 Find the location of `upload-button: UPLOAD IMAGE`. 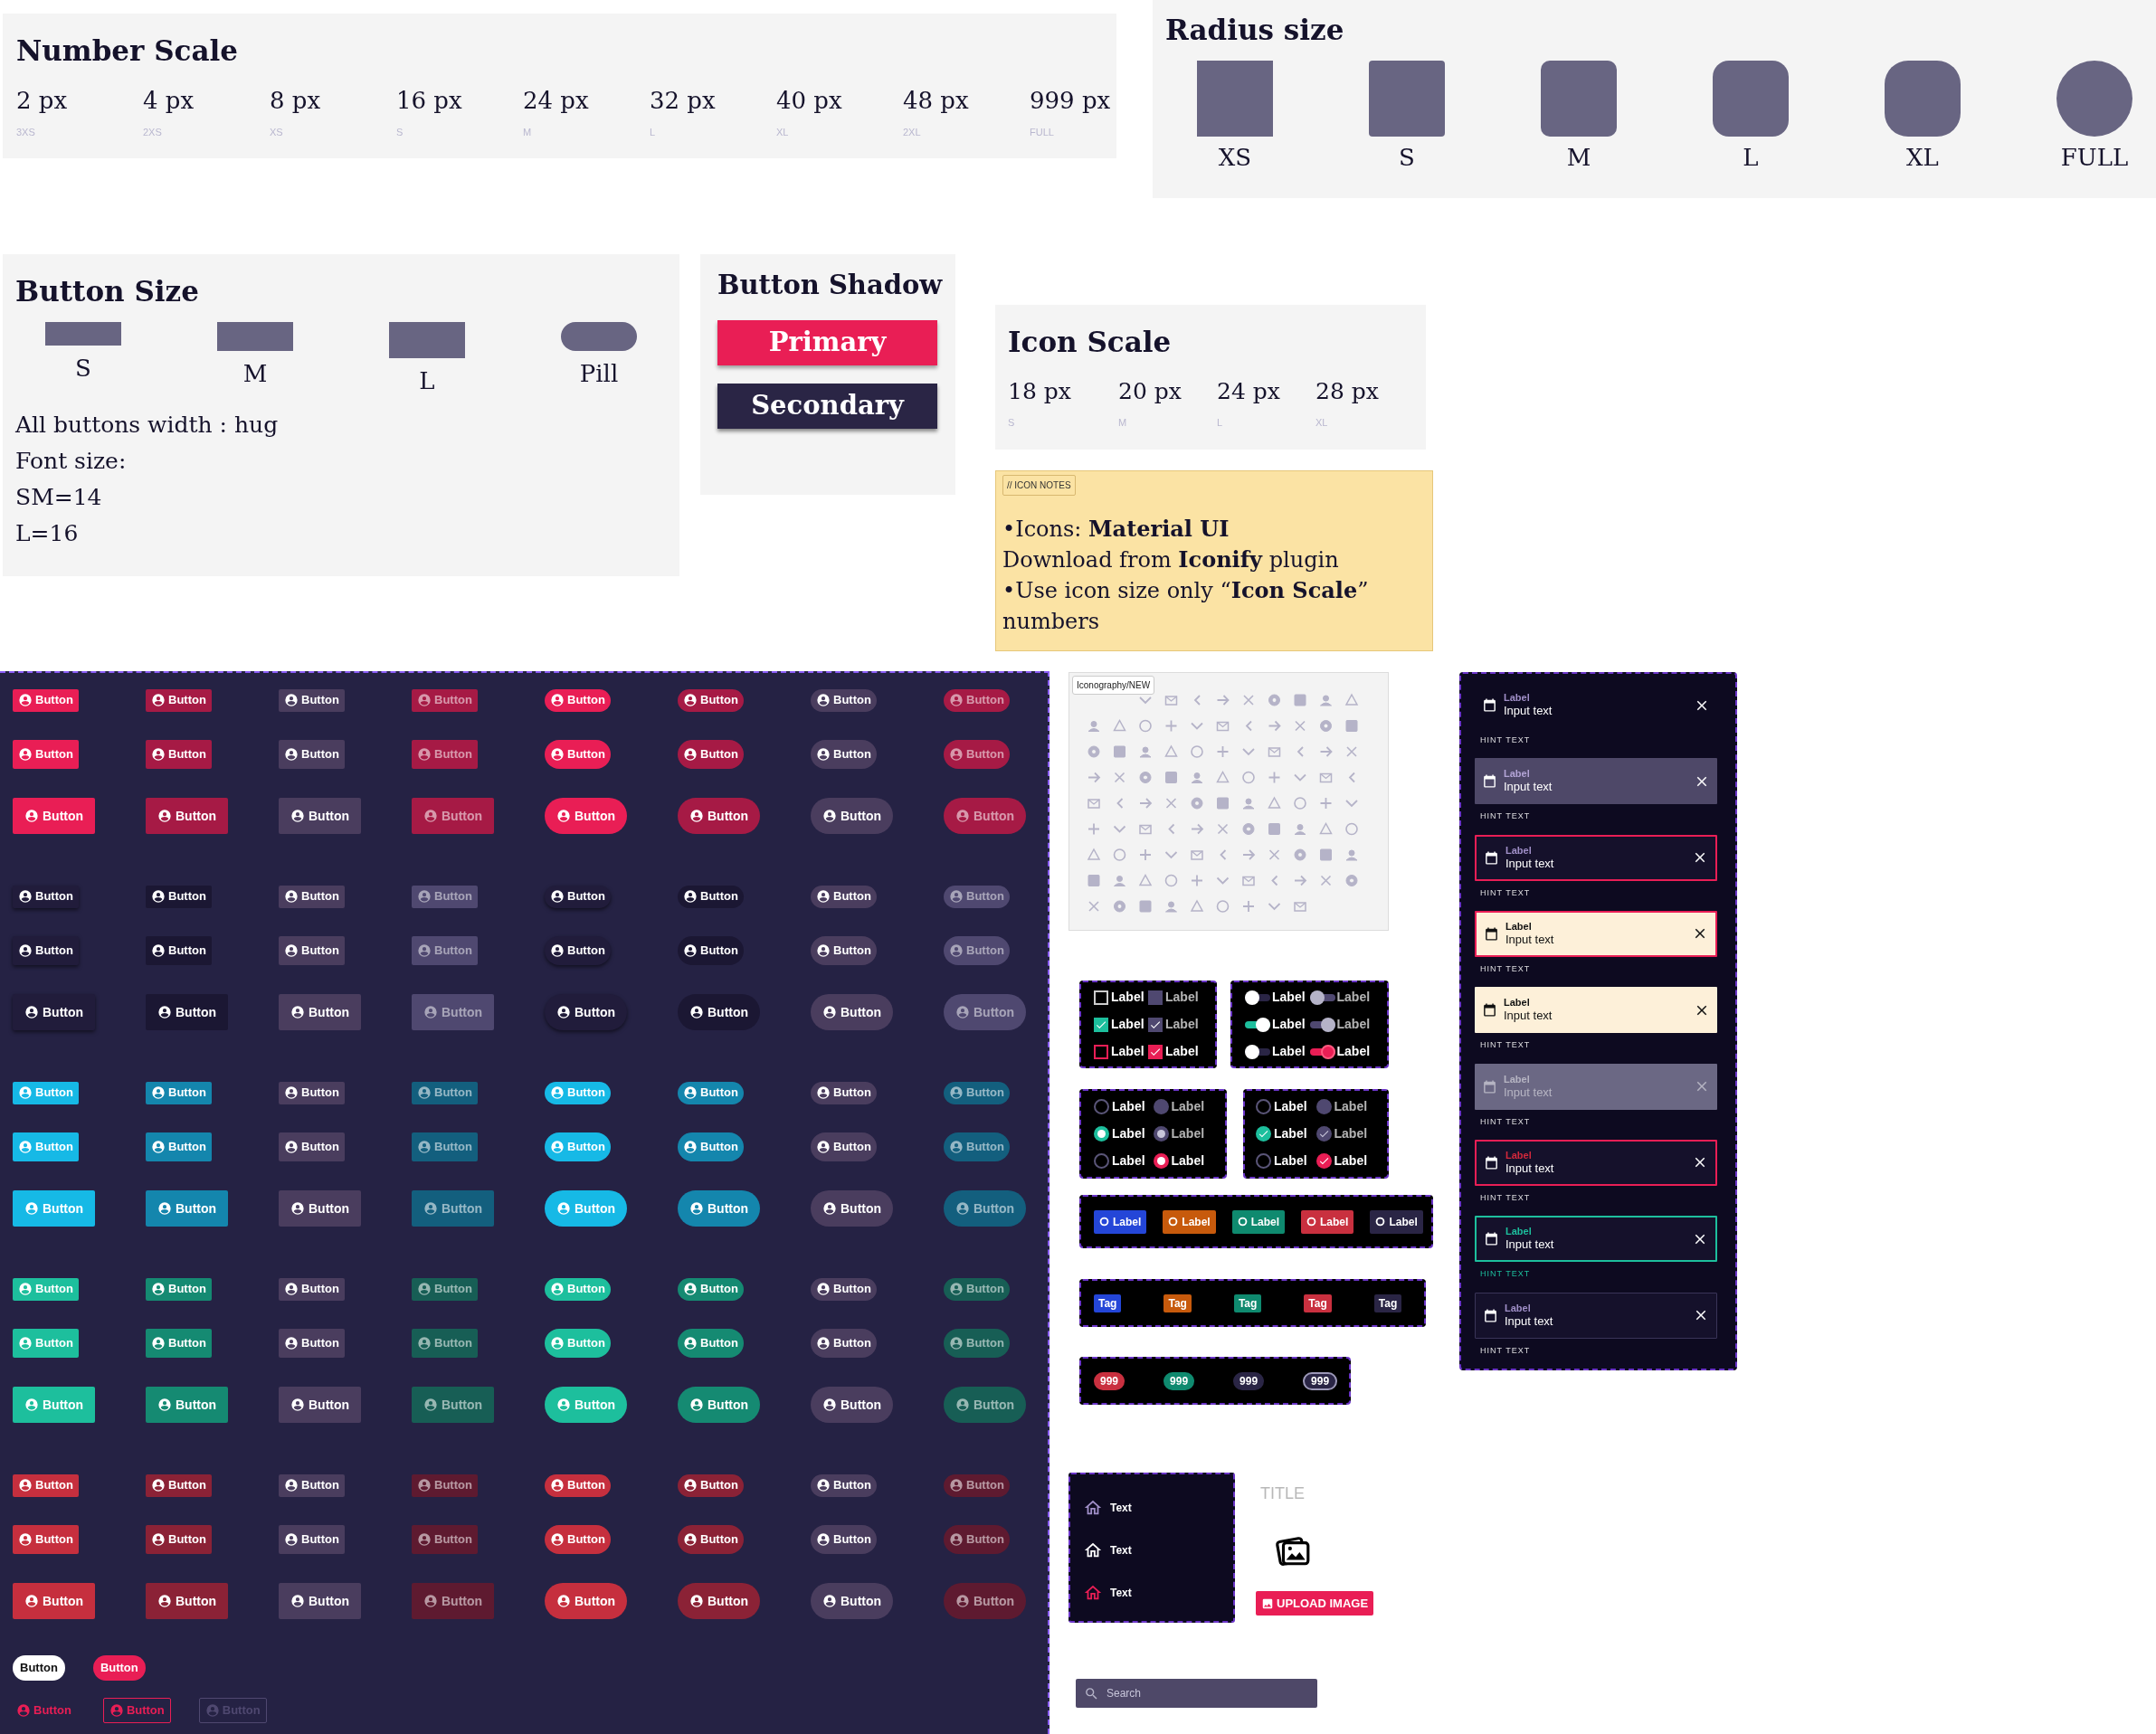

upload-button: UPLOAD IMAGE is located at coordinates (1315, 1603).